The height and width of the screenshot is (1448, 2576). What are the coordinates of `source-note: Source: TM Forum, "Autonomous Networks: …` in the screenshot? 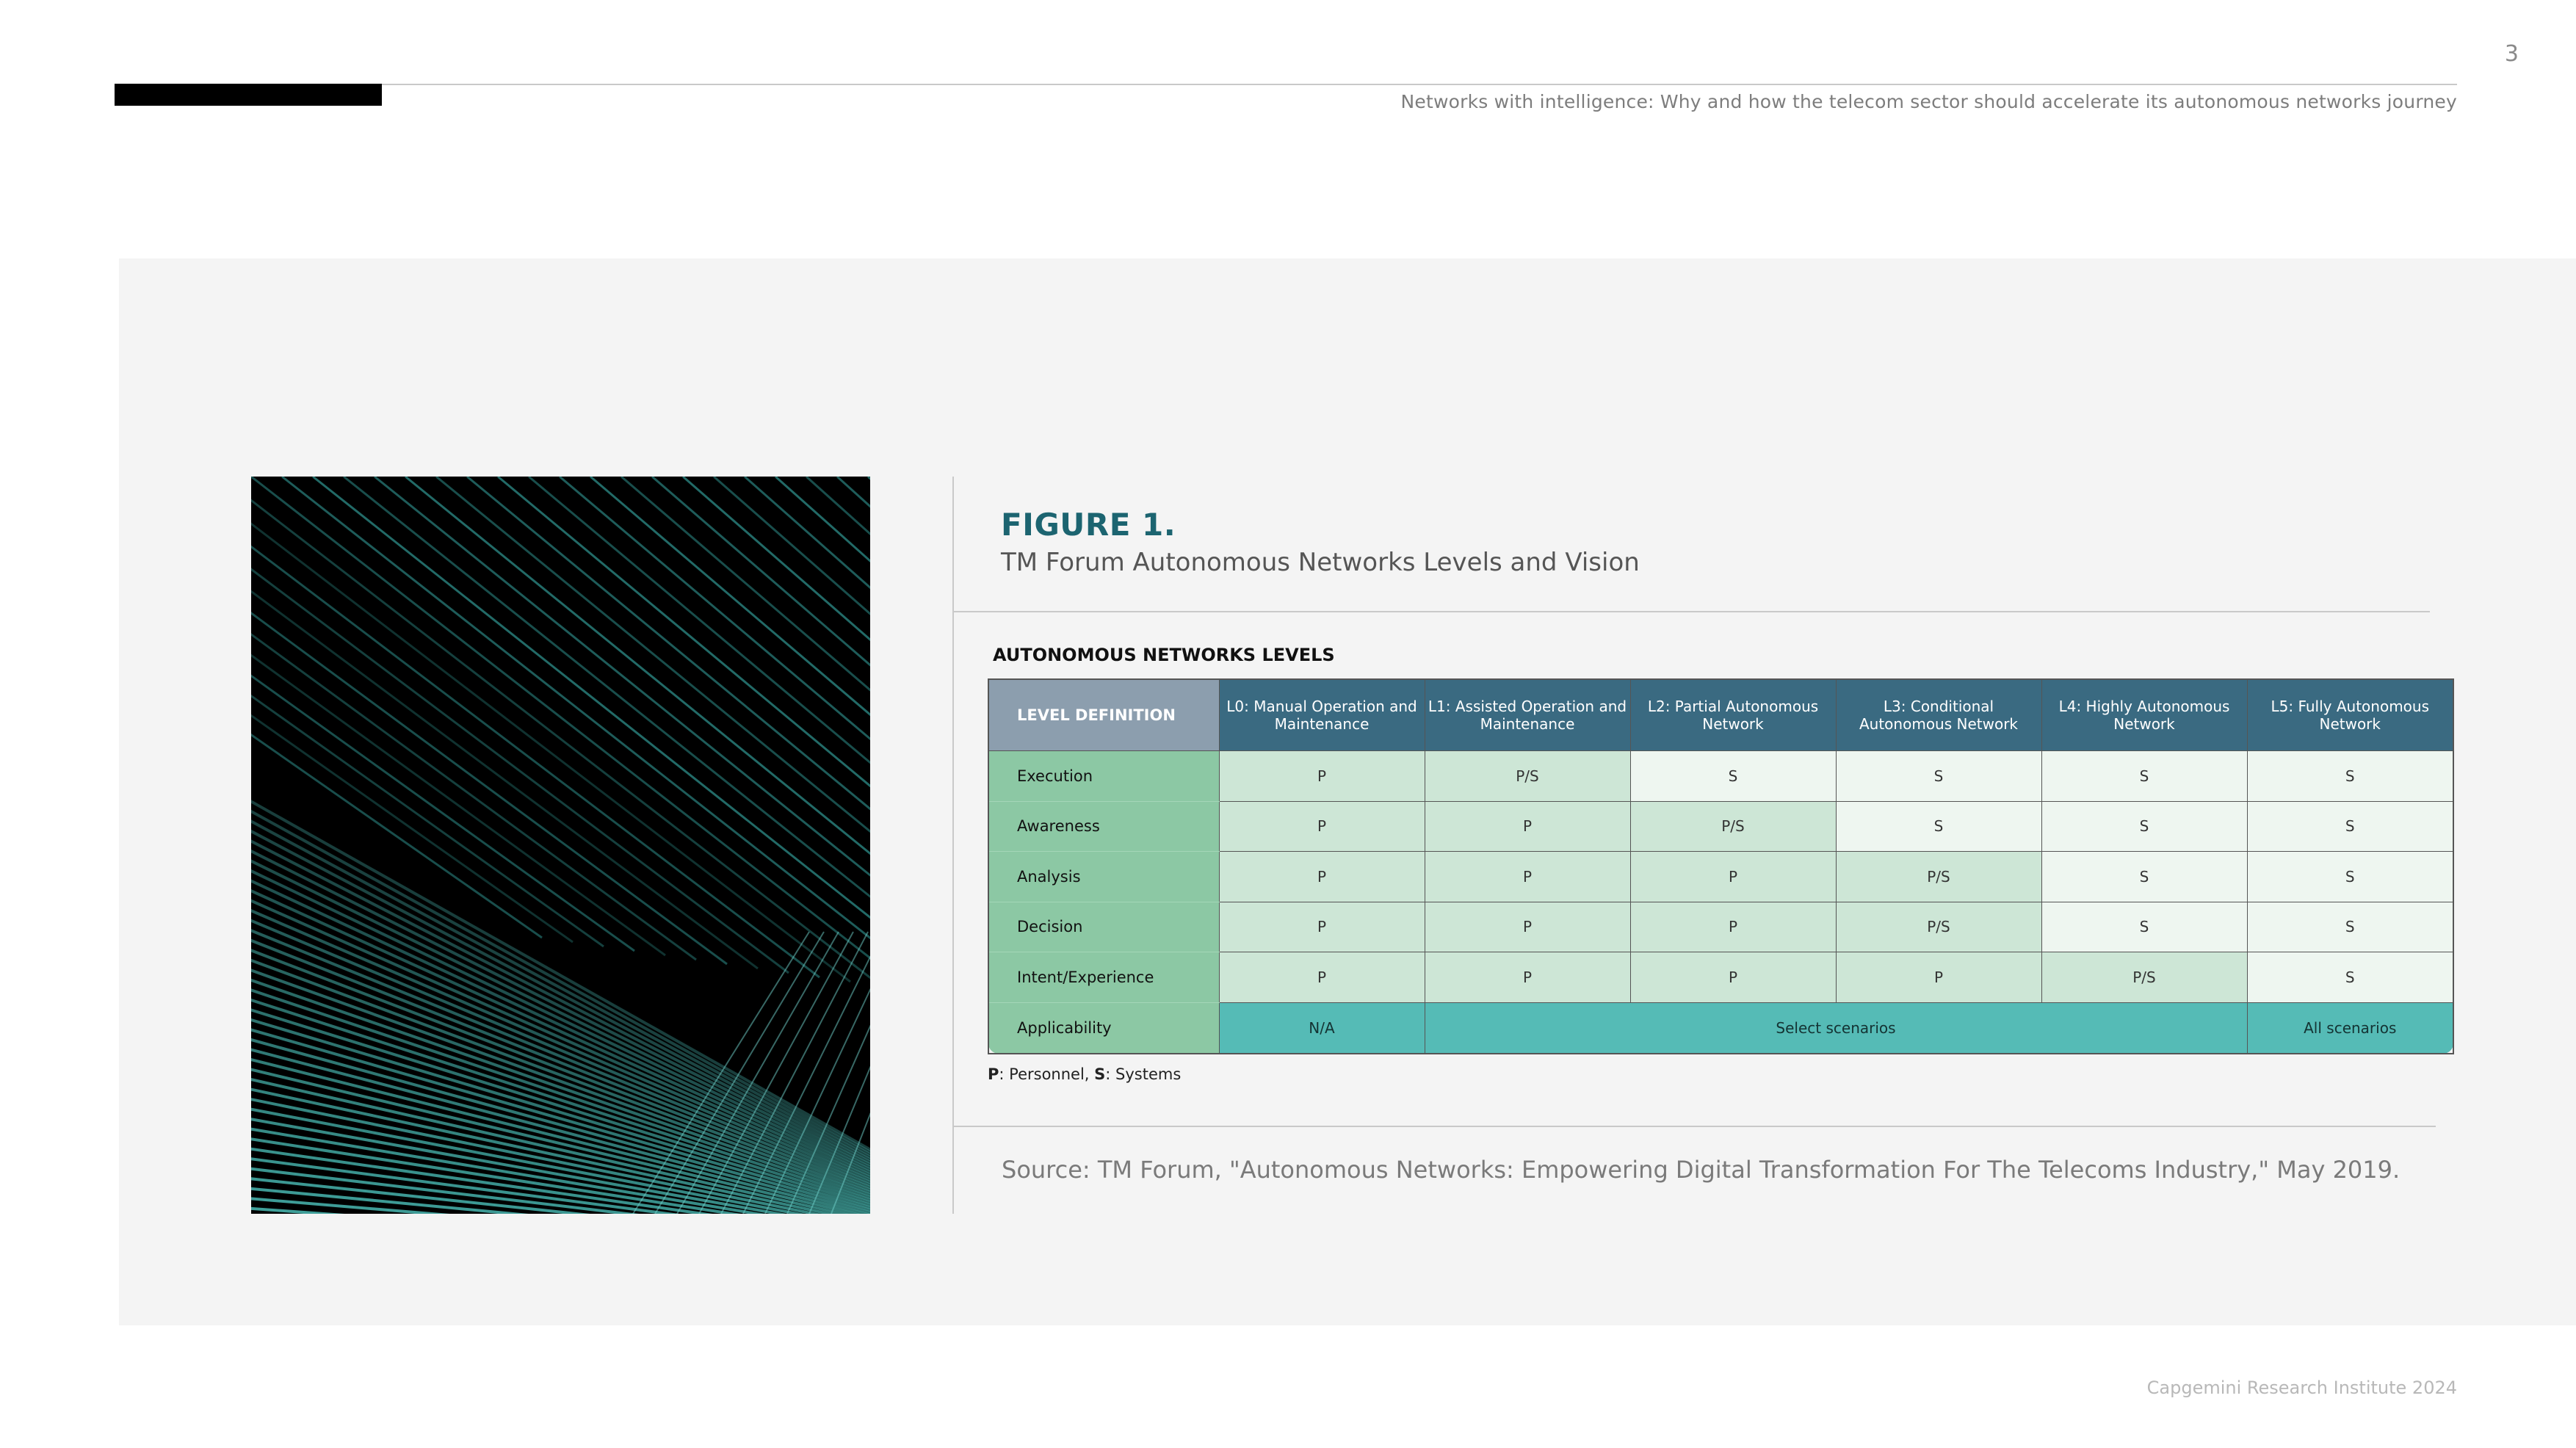 It's located at (1701, 1170).